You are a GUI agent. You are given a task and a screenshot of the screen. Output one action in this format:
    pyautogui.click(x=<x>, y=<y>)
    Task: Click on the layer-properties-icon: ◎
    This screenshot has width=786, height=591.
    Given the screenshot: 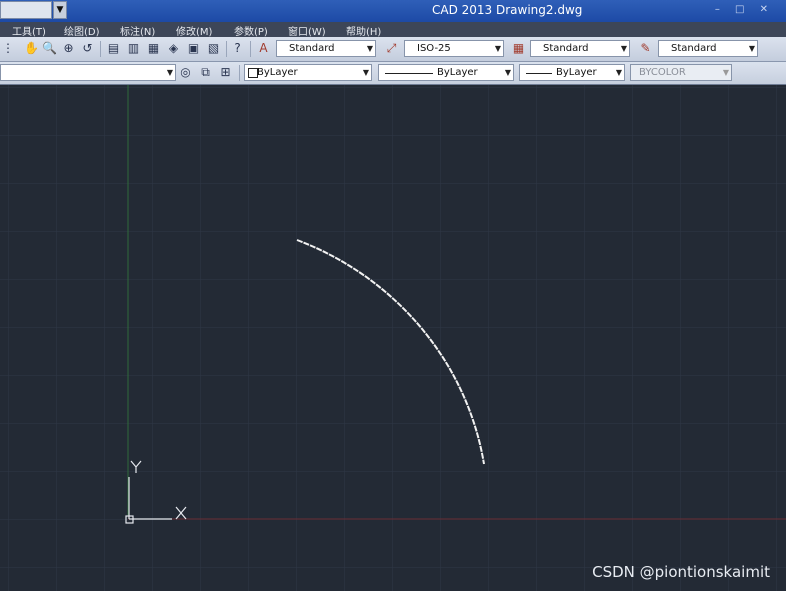 What is the action you would take?
    pyautogui.click(x=185, y=72)
    